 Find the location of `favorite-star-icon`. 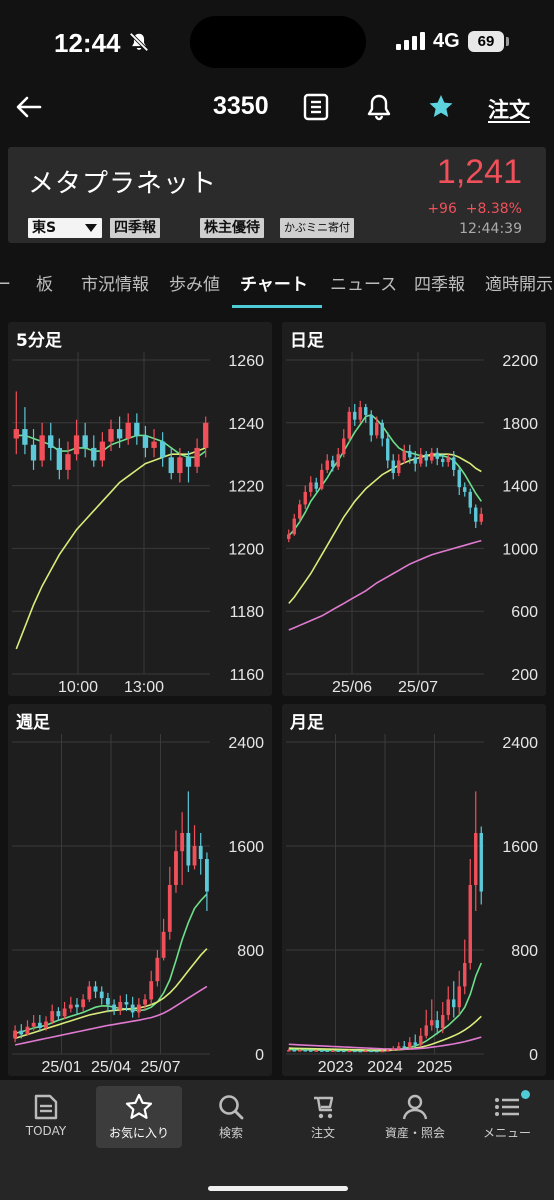

favorite-star-icon is located at coordinates (441, 107).